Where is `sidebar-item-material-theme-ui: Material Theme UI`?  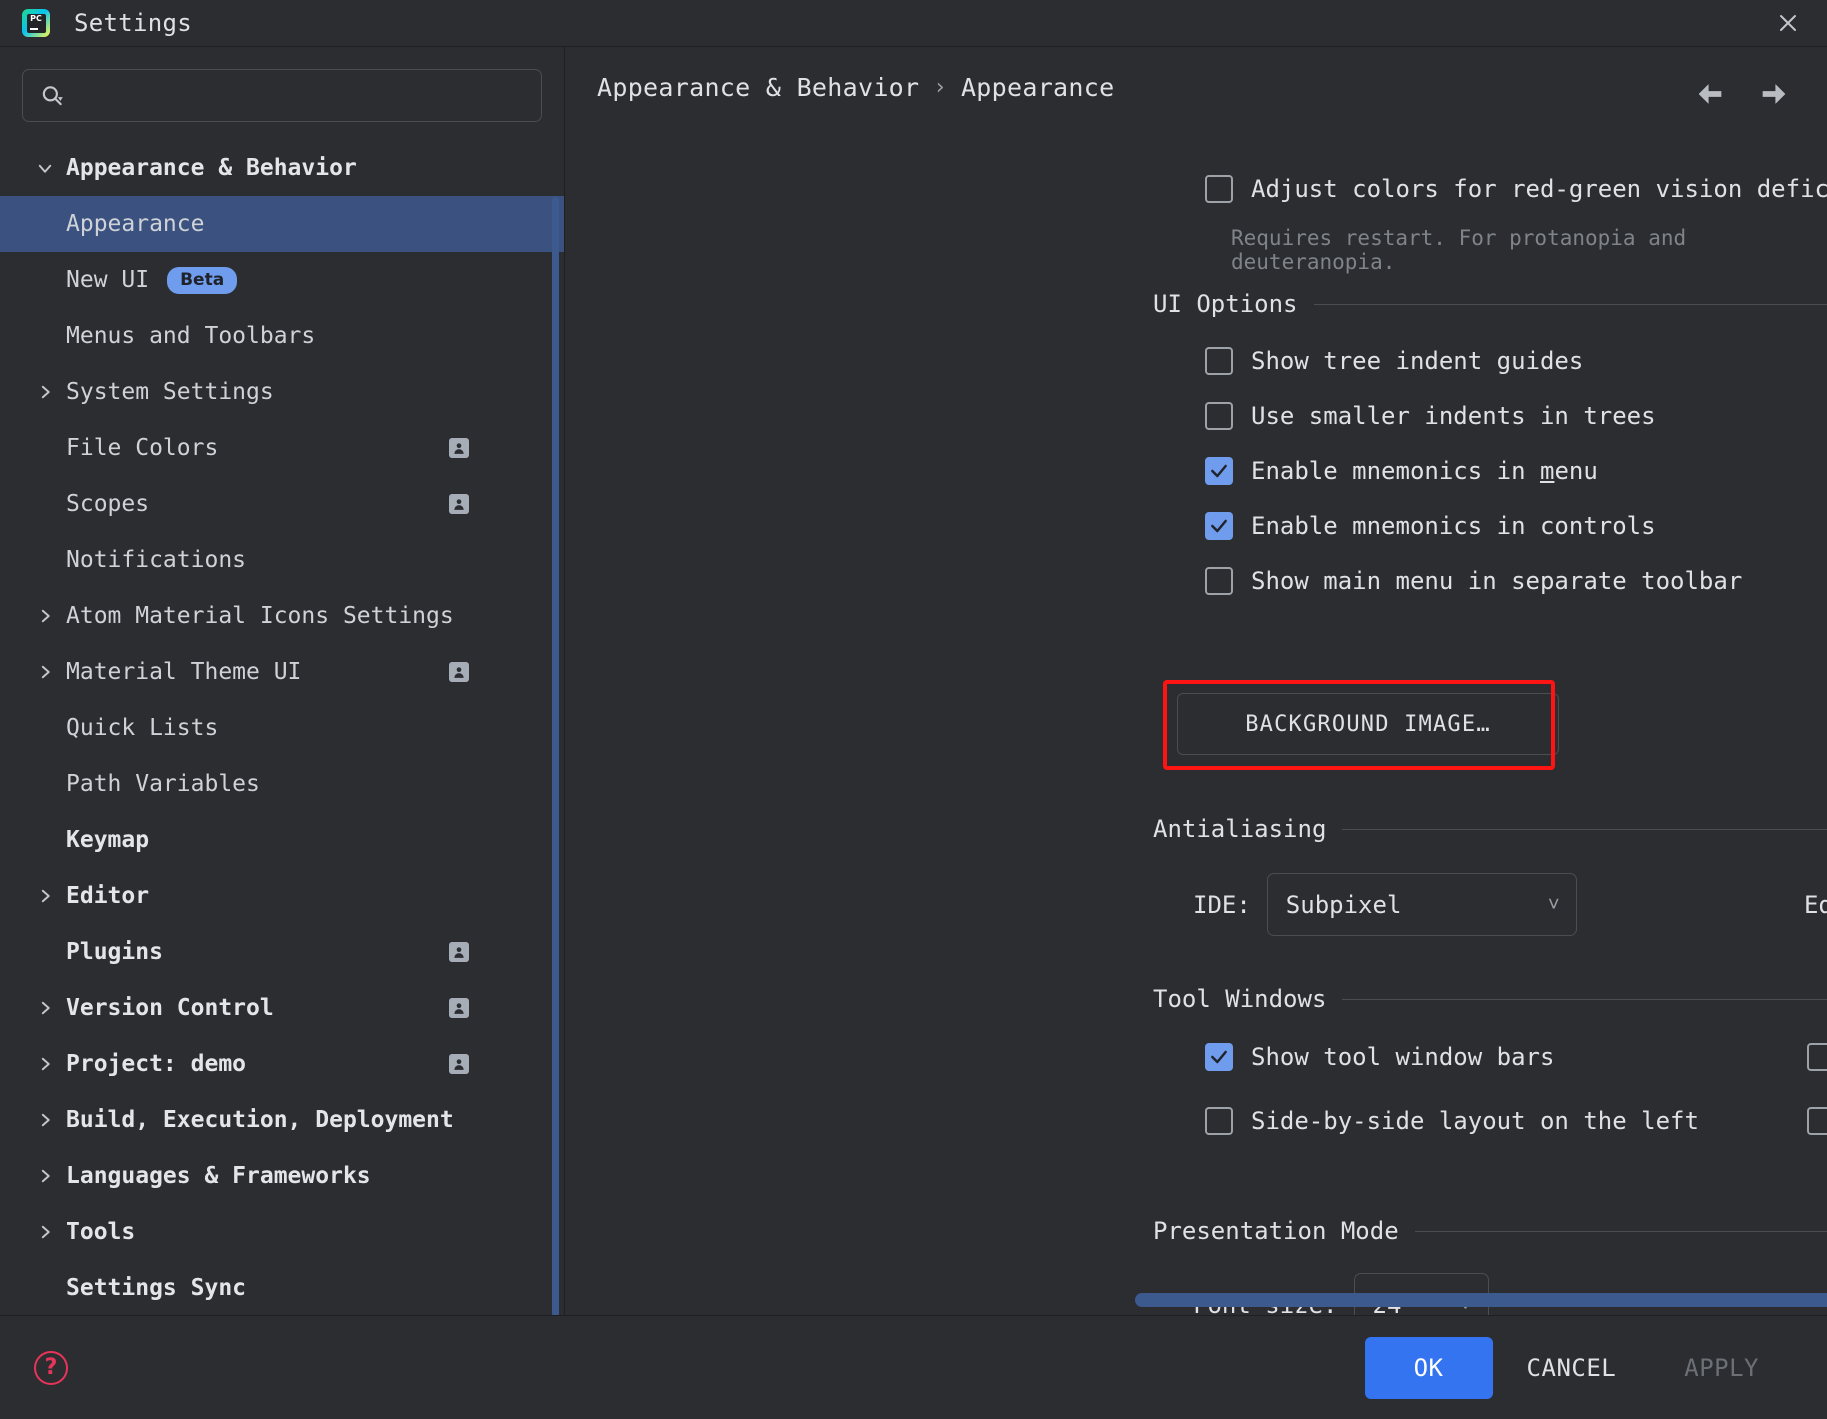
sidebar-item-material-theme-ui: Material Theme UI is located at coordinates (282, 672).